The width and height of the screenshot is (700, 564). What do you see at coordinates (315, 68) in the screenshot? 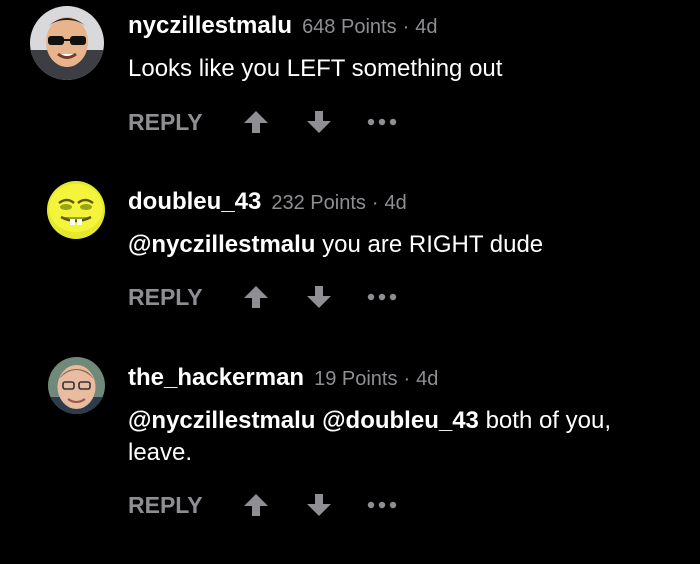
I see `comment-text: Looks like you LEFT something out` at bounding box center [315, 68].